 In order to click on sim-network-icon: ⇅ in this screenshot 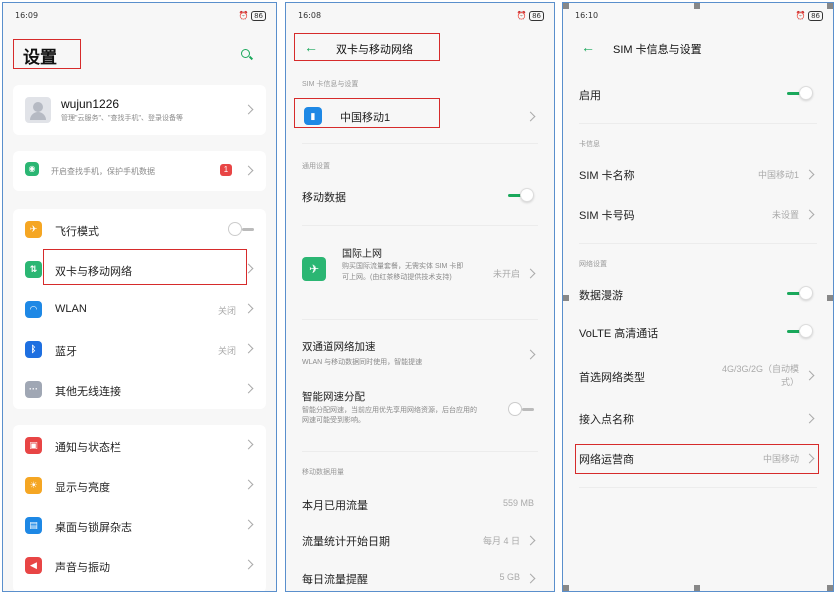, I will do `click(33, 269)`.